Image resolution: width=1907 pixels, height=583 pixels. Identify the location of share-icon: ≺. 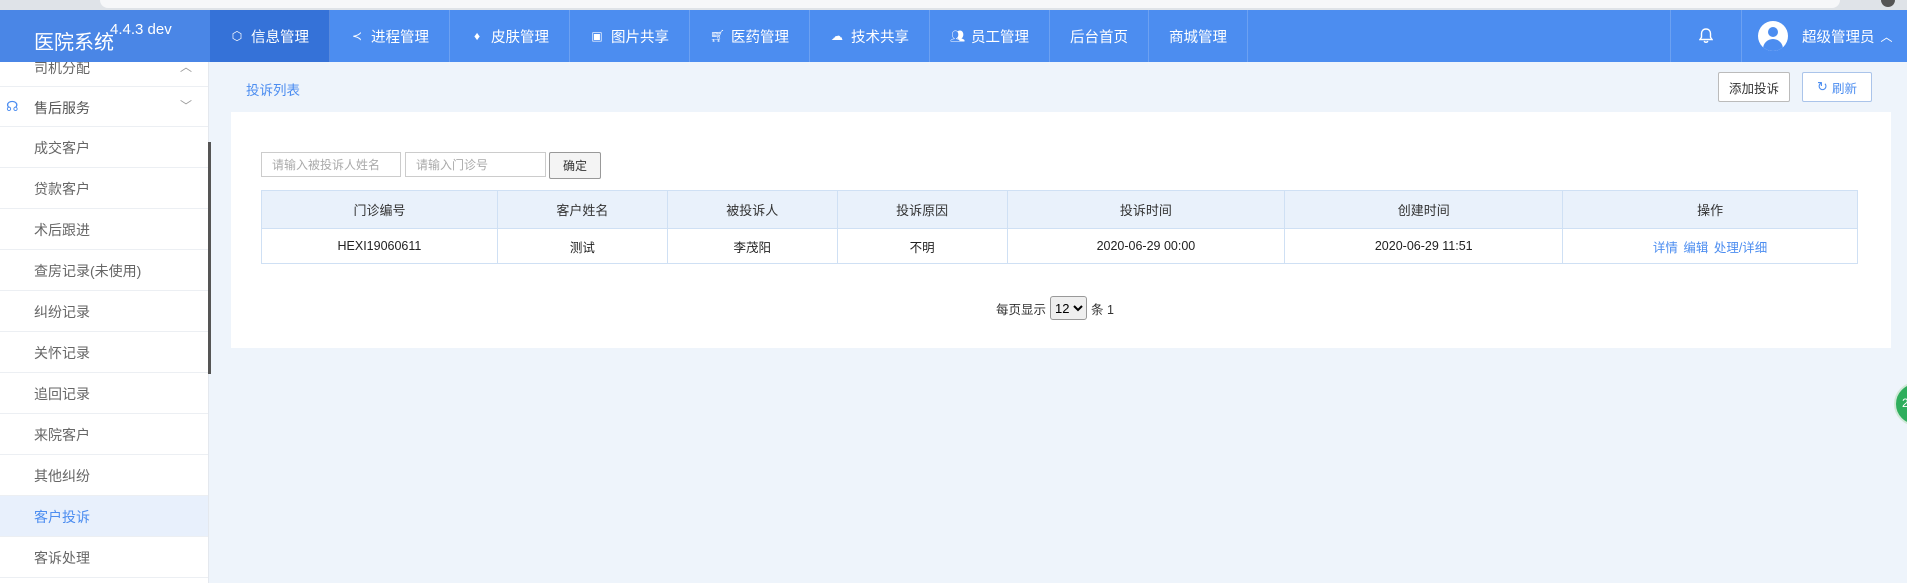
(357, 36).